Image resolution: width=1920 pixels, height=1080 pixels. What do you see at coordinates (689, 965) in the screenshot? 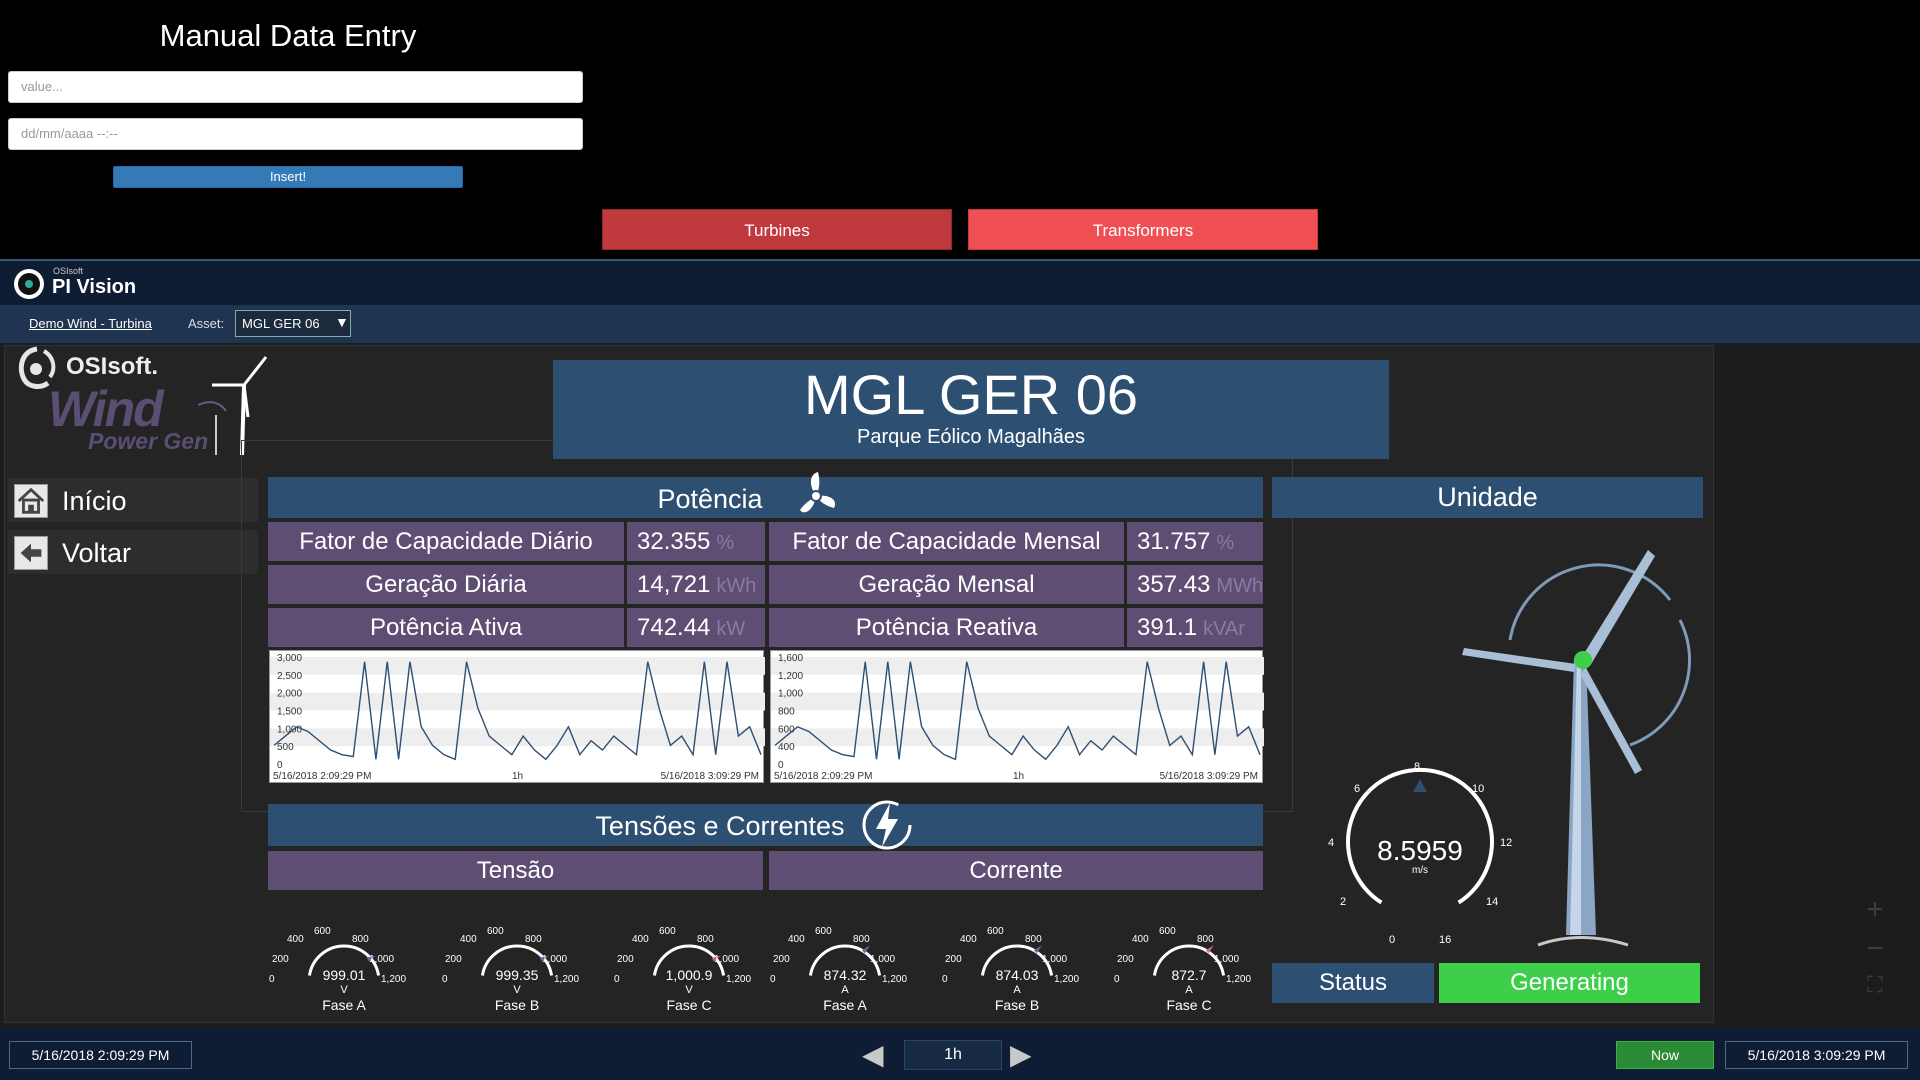
I see `gauge-tensao-fase-c: 0 200 400 600 800 1,000 1,200 1,000.9 V Fase C` at bounding box center [689, 965].